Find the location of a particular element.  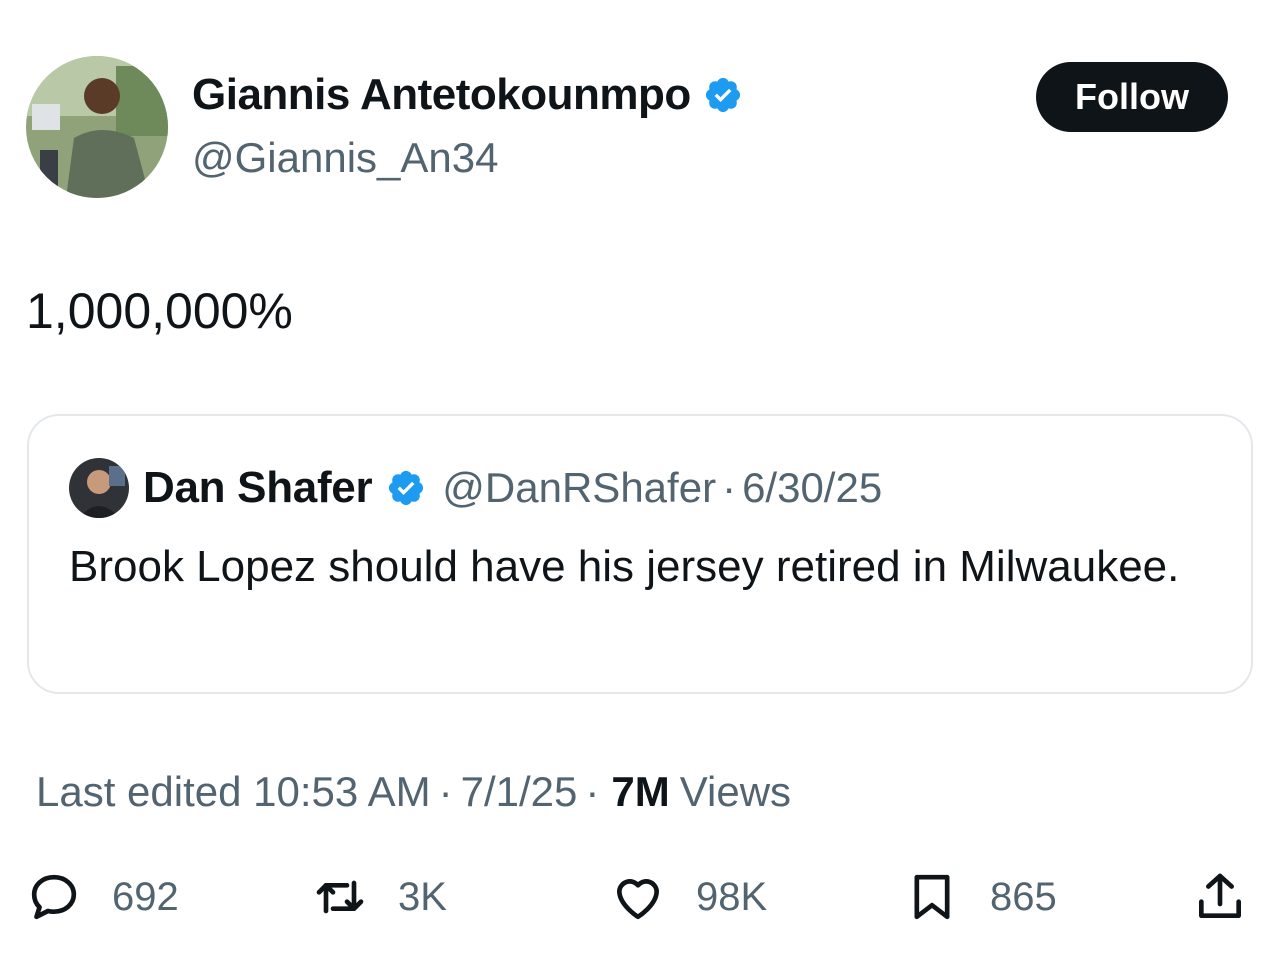

views-count: 7M is located at coordinates (640, 791).